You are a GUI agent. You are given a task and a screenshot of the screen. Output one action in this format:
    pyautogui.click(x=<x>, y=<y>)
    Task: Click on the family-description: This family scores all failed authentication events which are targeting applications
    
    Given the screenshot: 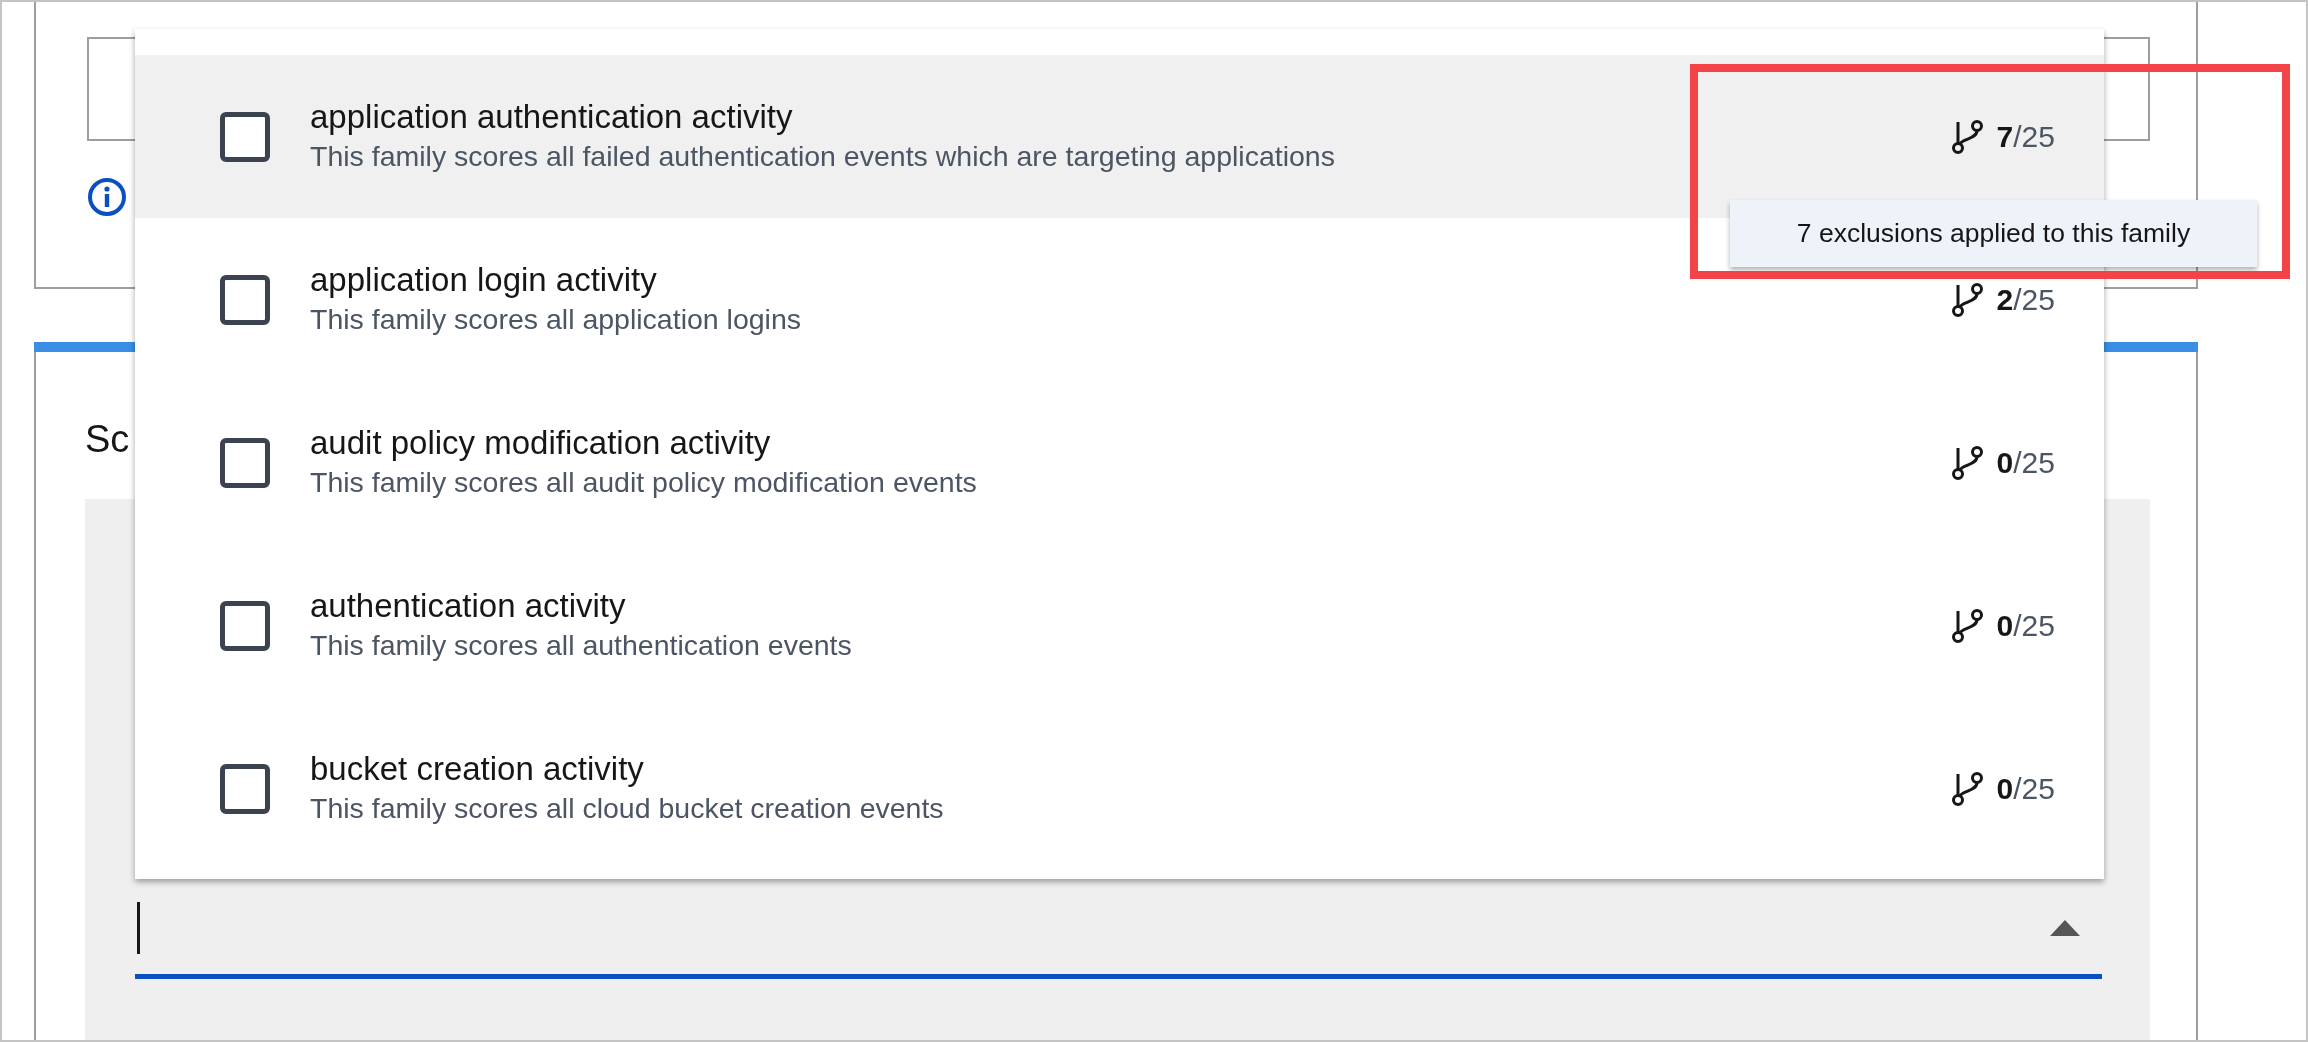 What is the action you would take?
    pyautogui.click(x=822, y=157)
    